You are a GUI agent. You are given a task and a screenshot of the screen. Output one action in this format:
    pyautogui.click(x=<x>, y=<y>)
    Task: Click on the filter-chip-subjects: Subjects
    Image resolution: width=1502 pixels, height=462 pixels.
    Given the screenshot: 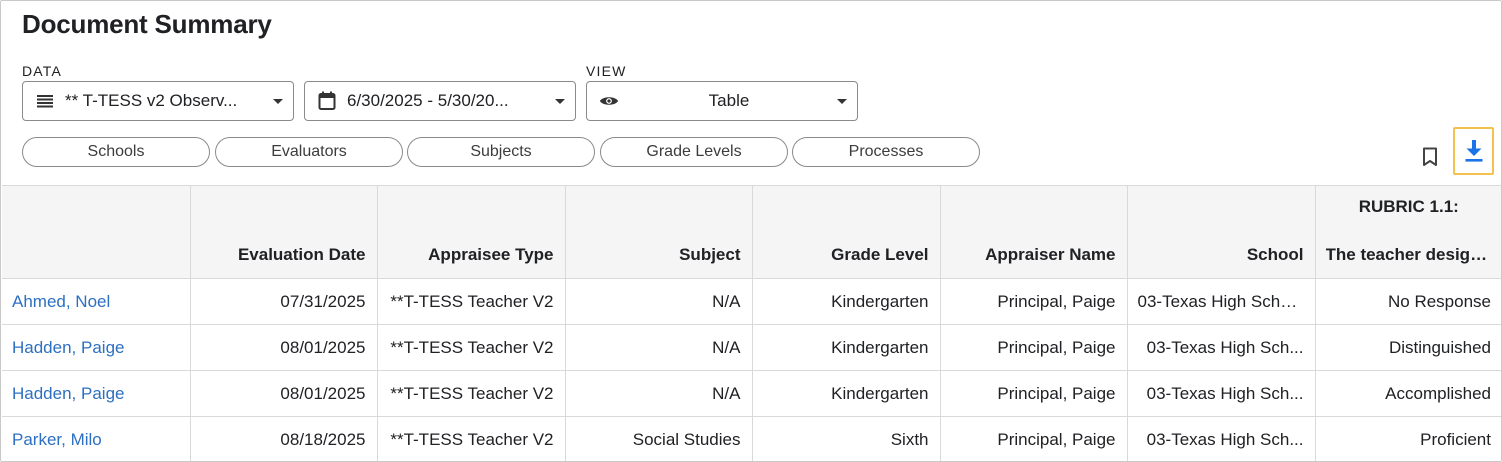 What is the action you would take?
    pyautogui.click(x=501, y=152)
    